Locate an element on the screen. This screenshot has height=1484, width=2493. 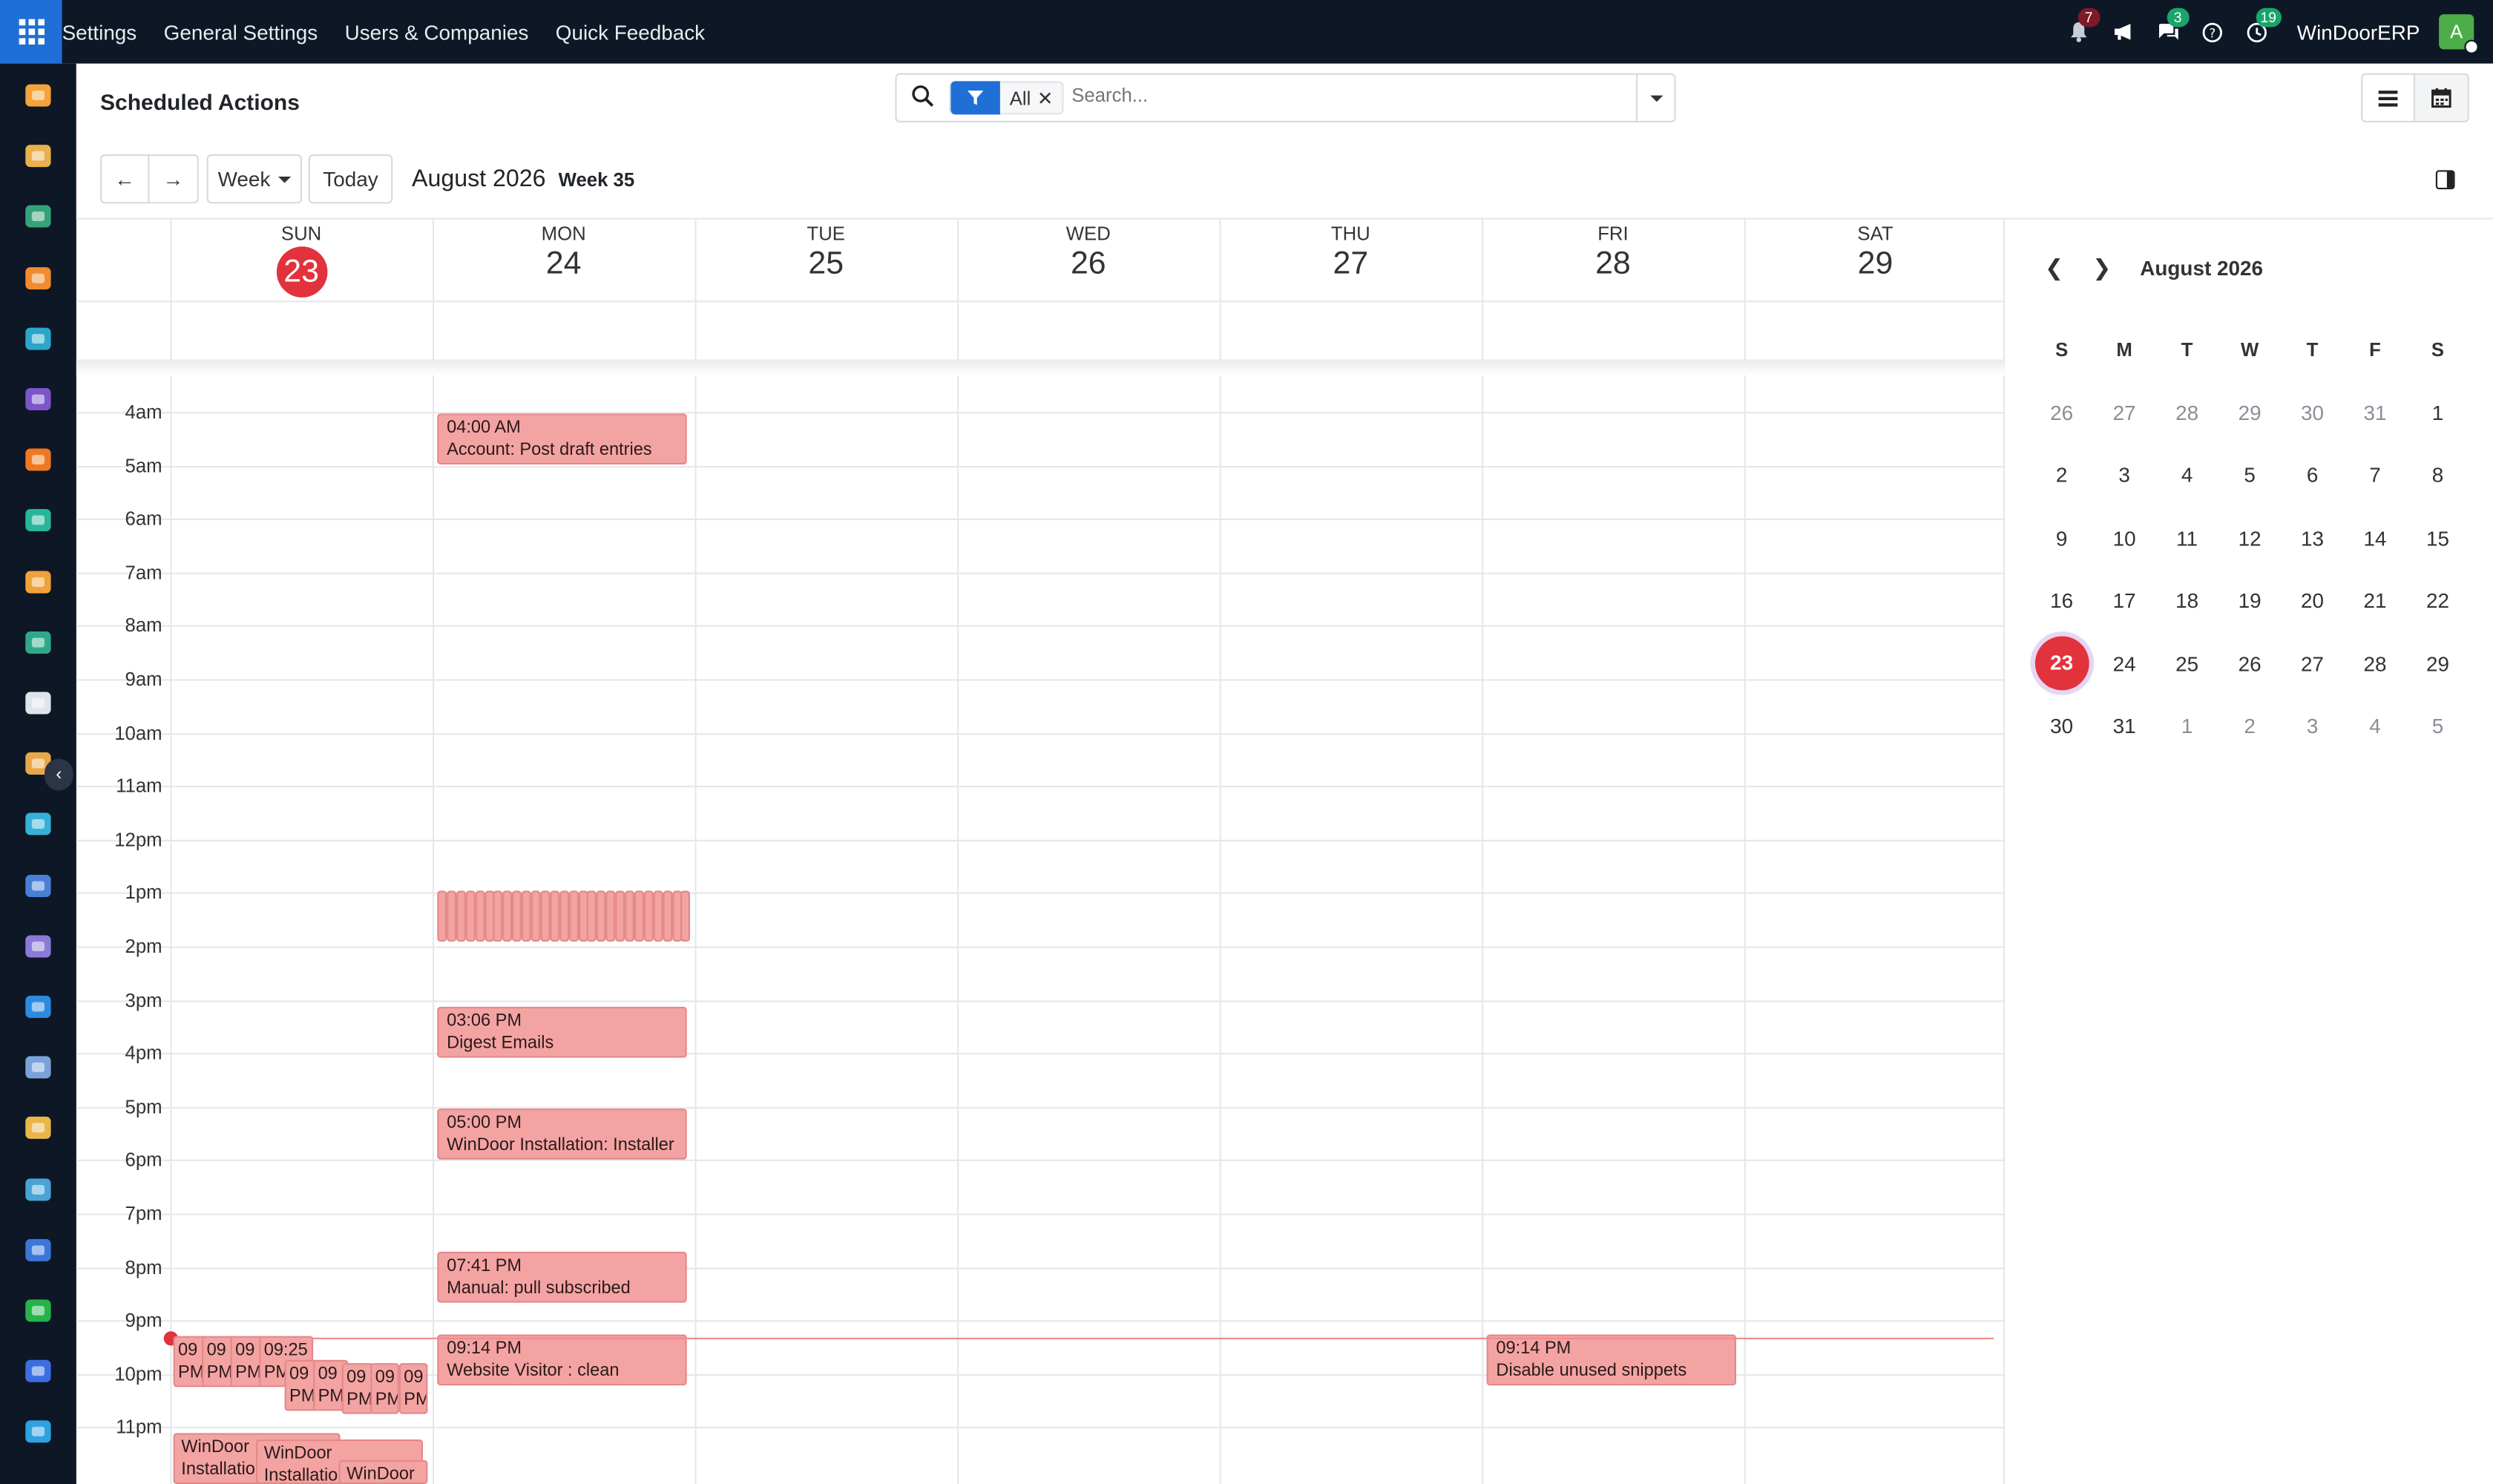
vendor-icon is located at coordinates (38, 520).